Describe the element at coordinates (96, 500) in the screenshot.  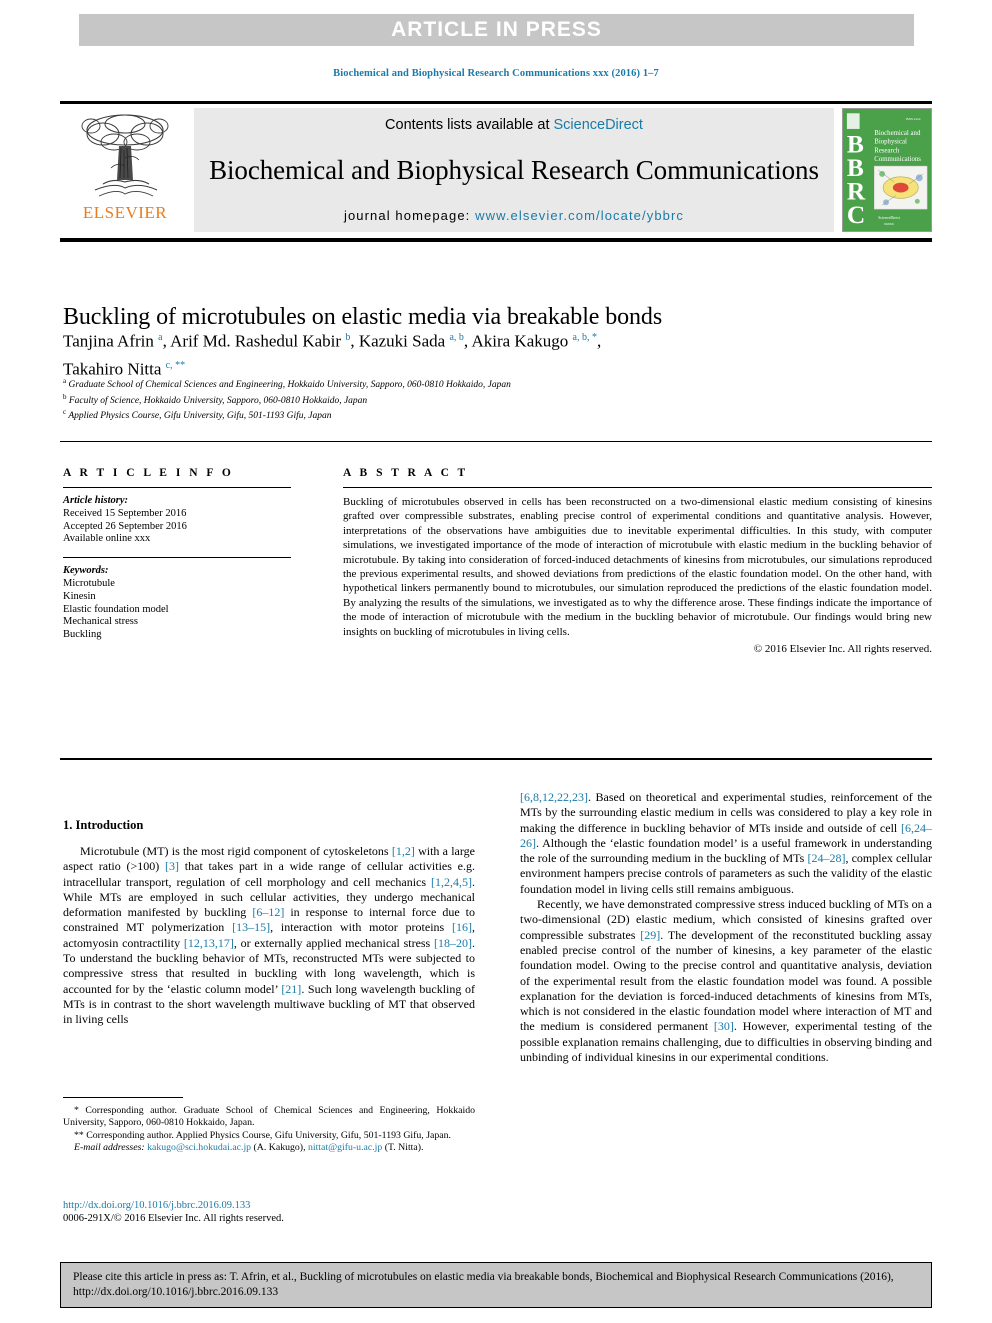
I see `article-history-label: Article history:` at that location.